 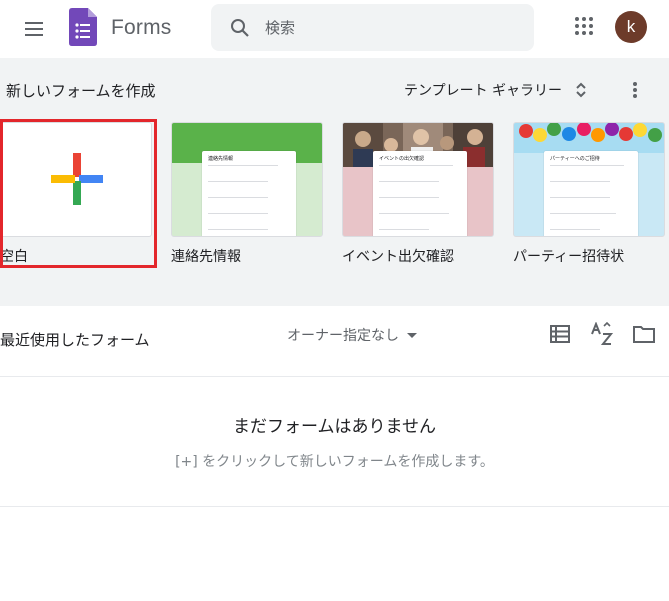 I want to click on template-thumbnail: 連絡先情報, so click(x=247, y=179).